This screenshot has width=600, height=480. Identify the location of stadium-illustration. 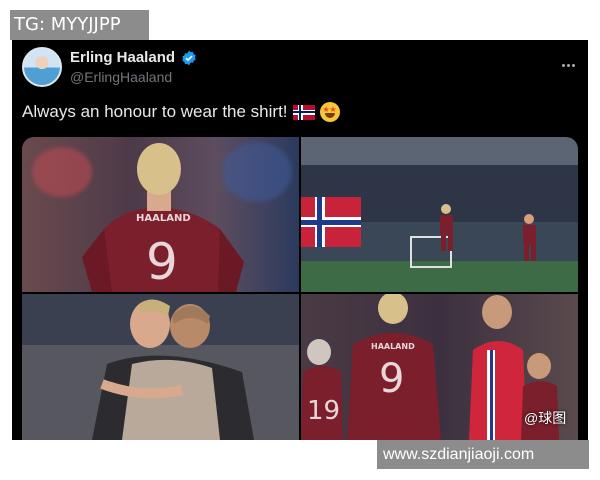
(418, 232).